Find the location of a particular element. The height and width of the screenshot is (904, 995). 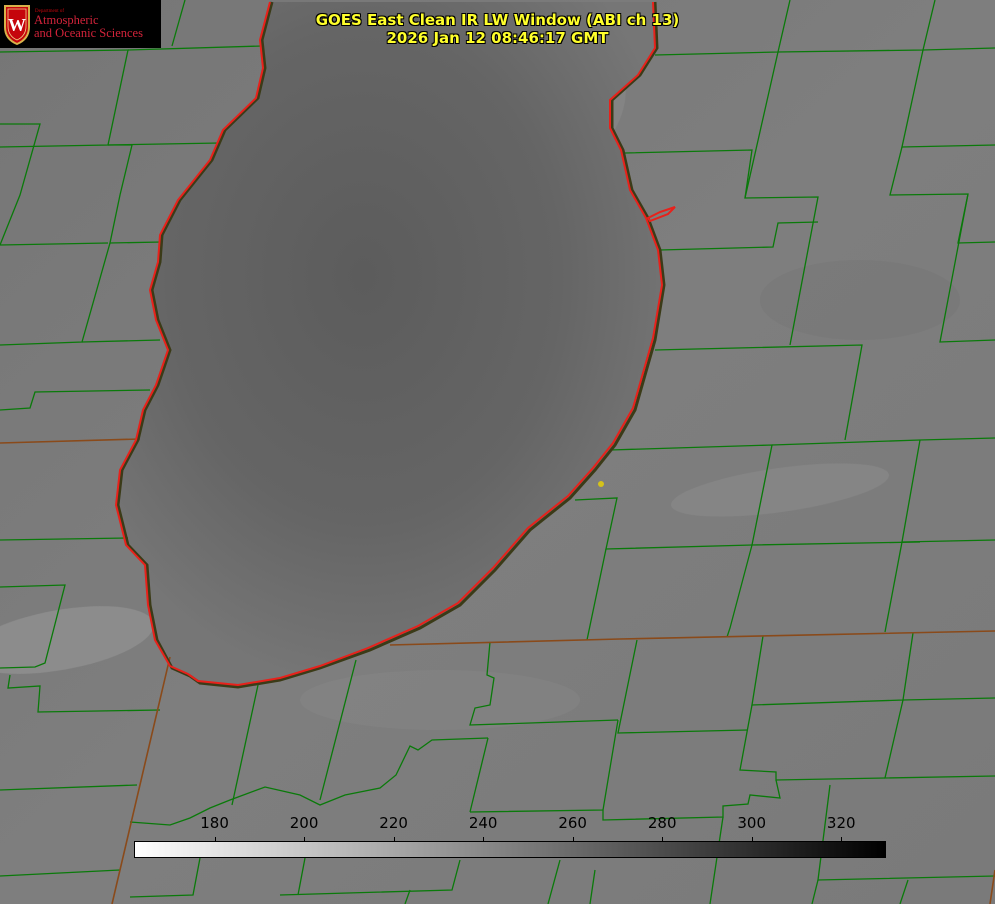

colorbar-tick-label: 260 is located at coordinates (572, 823).